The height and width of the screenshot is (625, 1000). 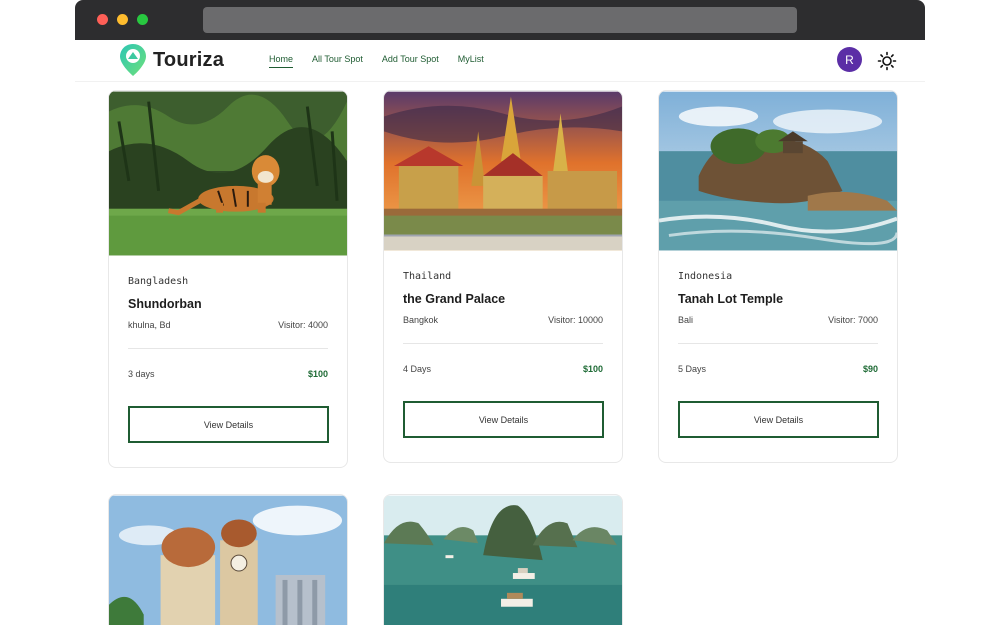 I want to click on main-nav: Home All Tour Spot Add Tour Spot MyList, so click(x=376, y=60).